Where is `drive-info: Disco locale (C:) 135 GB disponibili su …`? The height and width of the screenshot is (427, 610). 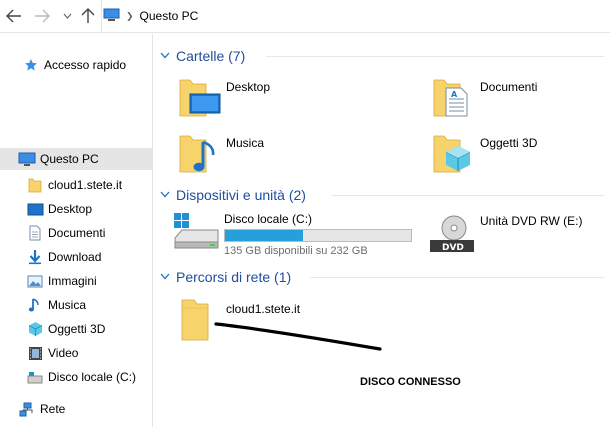 drive-info: Disco locale (C:) 135 GB disponibili su … is located at coordinates (318, 234).